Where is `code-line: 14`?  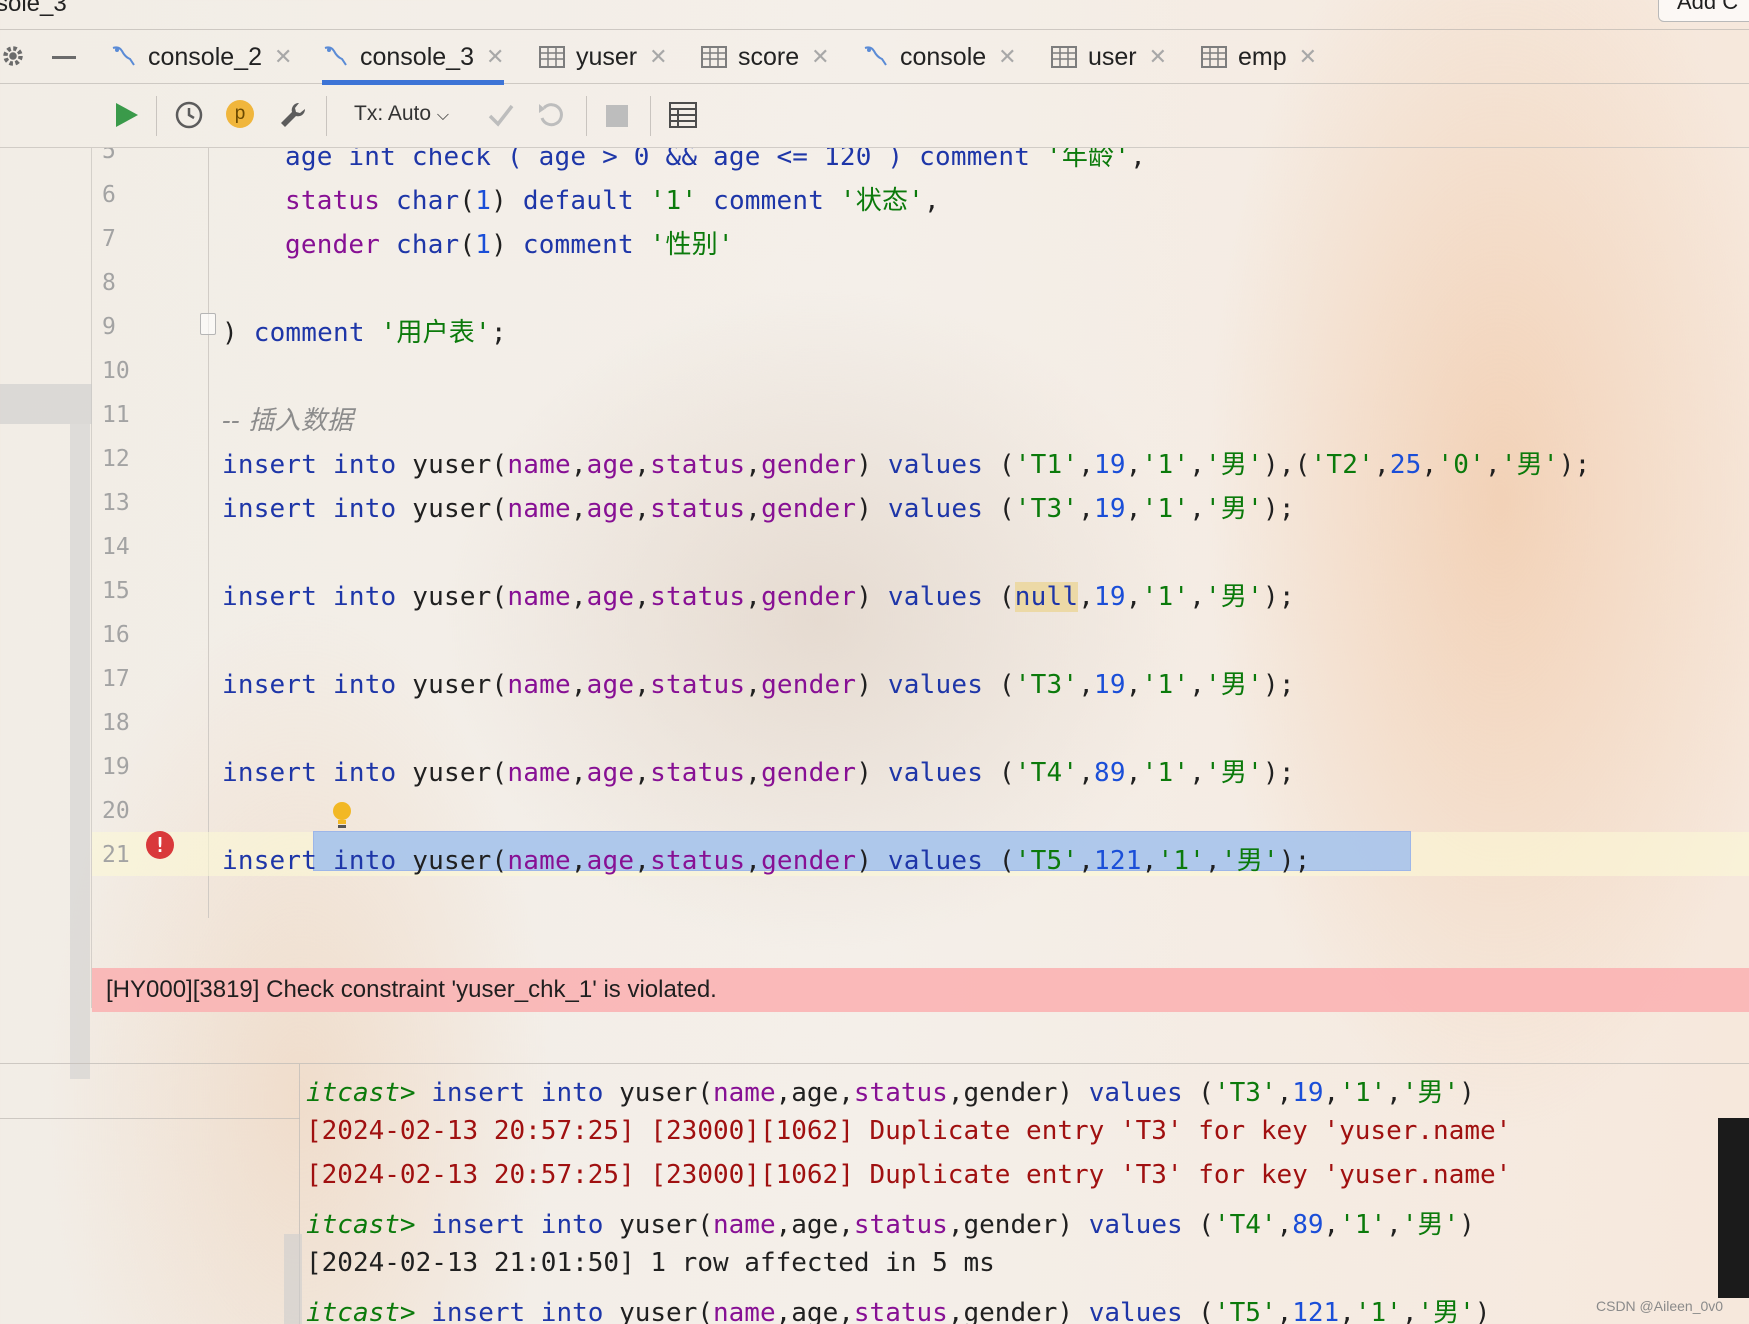 code-line: 14 is located at coordinates (920, 546).